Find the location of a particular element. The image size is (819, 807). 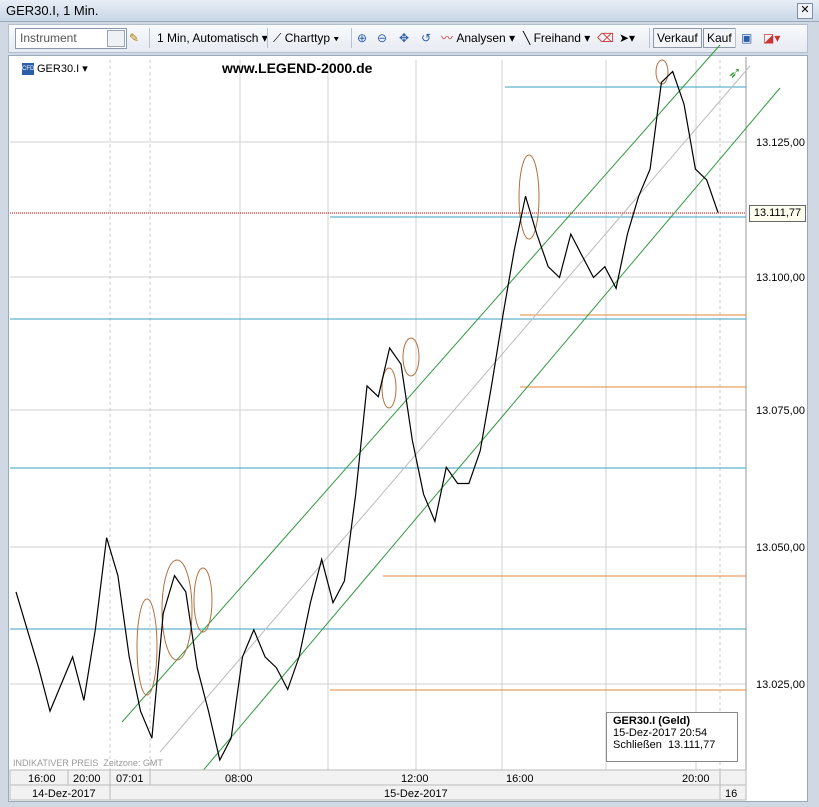

time-tick-label: 08:00 is located at coordinates (239, 779).